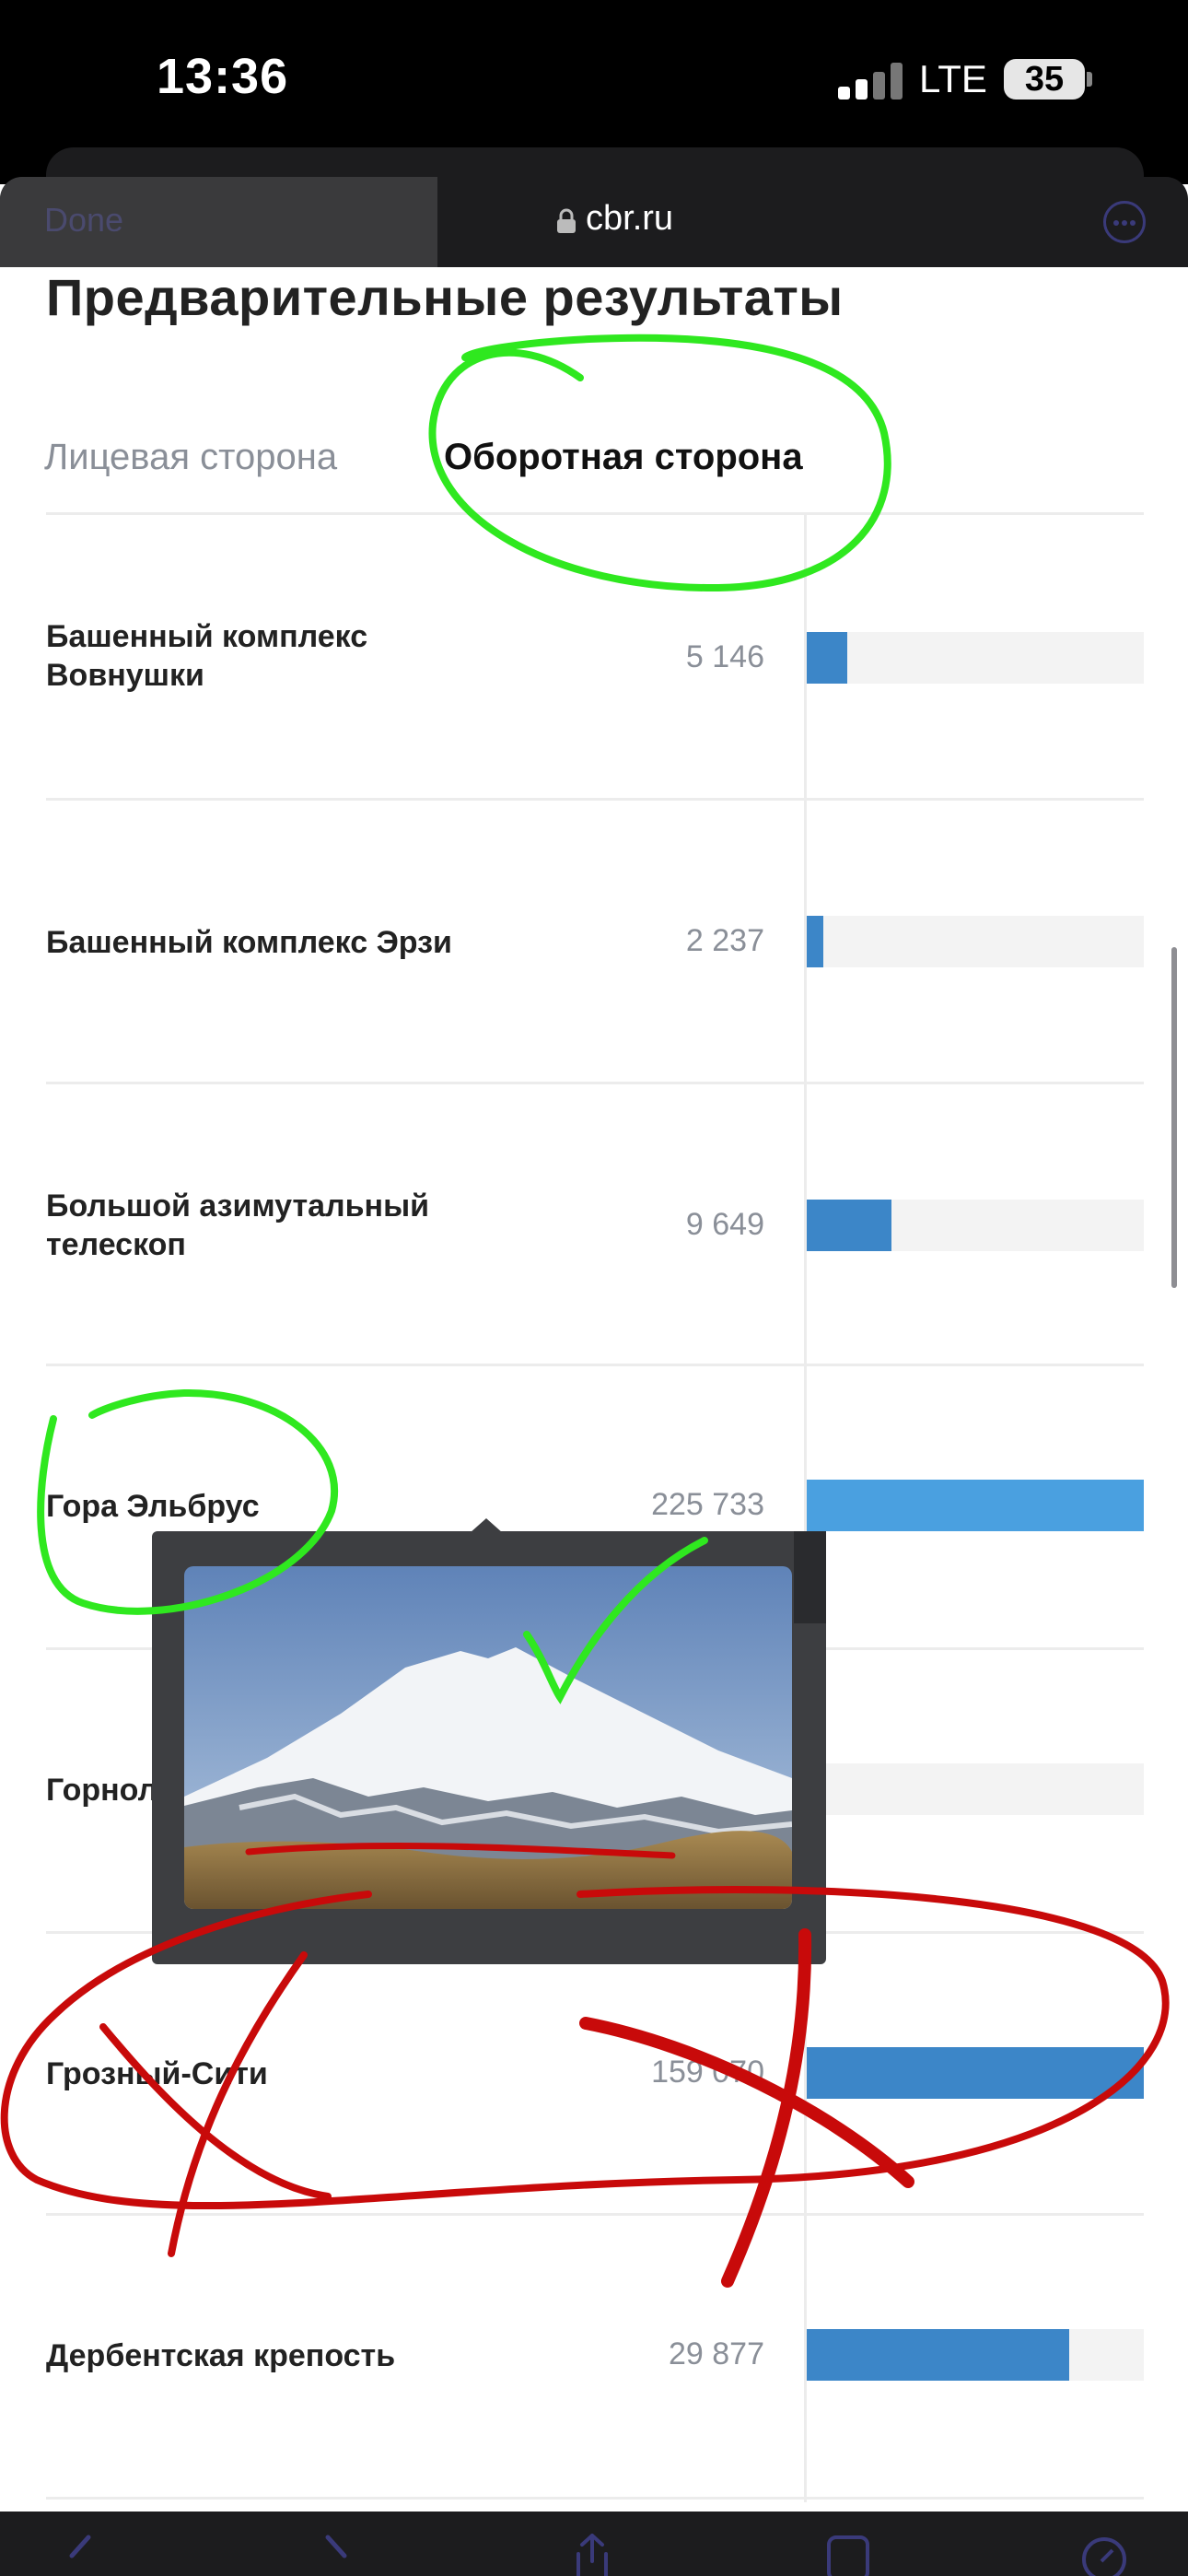 This screenshot has width=1188, height=2576. Describe the element at coordinates (810, 1577) in the screenshot. I see `popup-scroll-area` at that location.